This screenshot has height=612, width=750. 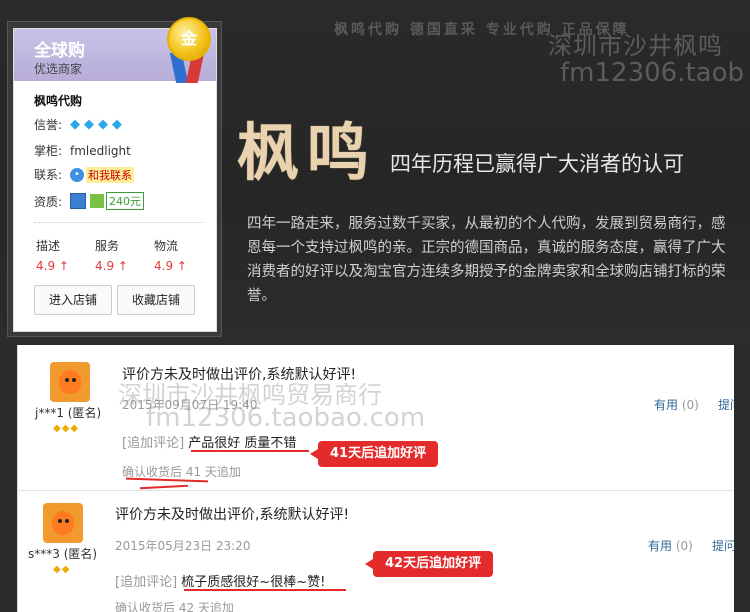 What do you see at coordinates (48, 125) in the screenshot?
I see `credit-label: 信誉:` at bounding box center [48, 125].